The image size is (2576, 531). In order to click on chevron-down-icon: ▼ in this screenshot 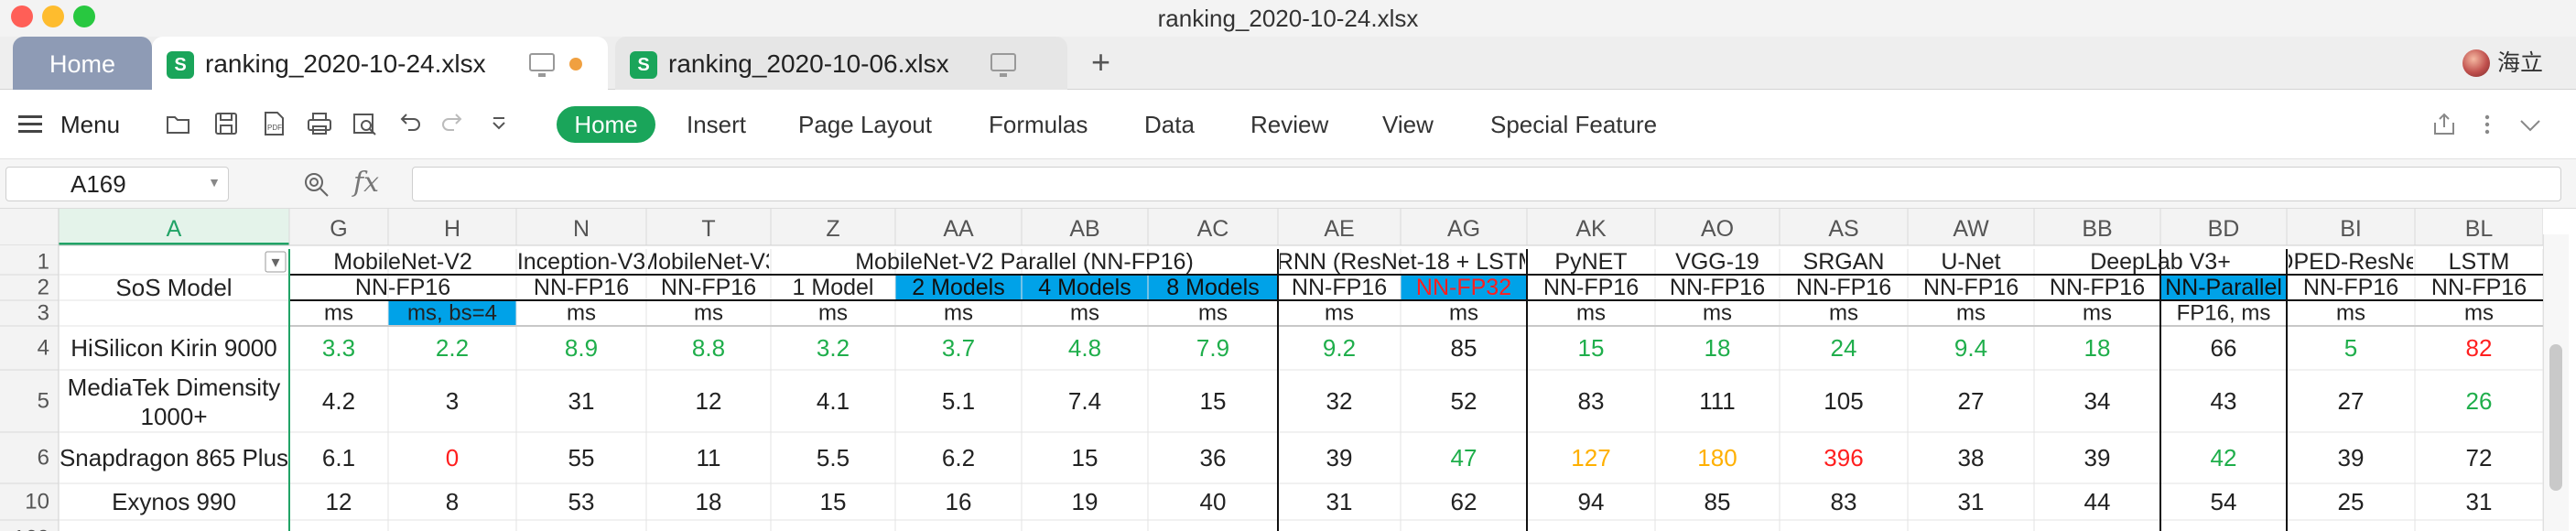, I will do `click(215, 183)`.